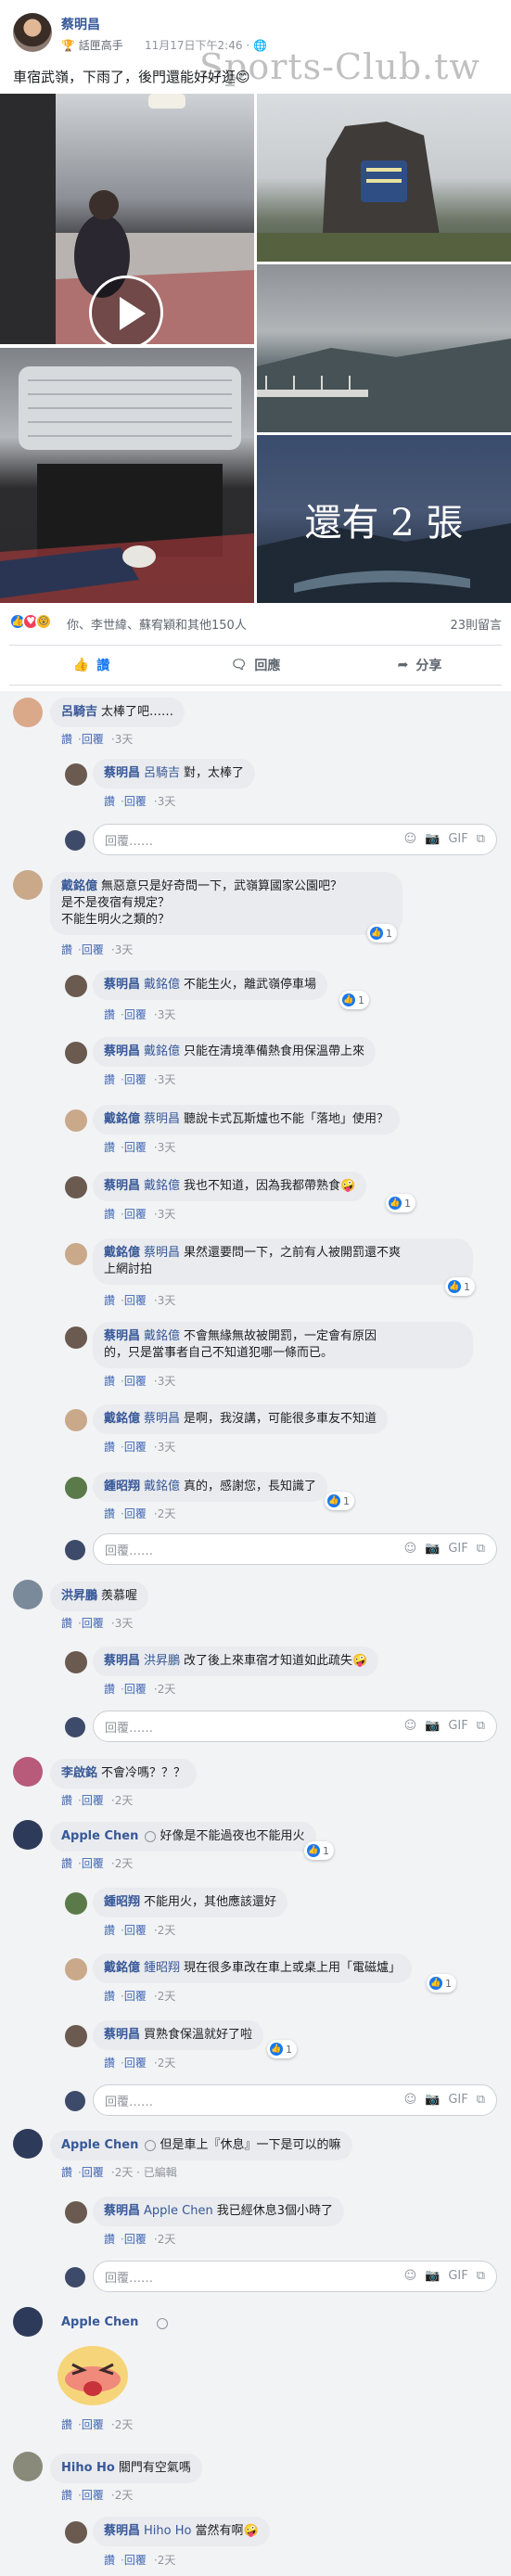 The image size is (511, 2576). Describe the element at coordinates (119, 2172) in the screenshot. I see `comment-meta: 讚 ·回覆 ·2天 · 已編輯` at that location.